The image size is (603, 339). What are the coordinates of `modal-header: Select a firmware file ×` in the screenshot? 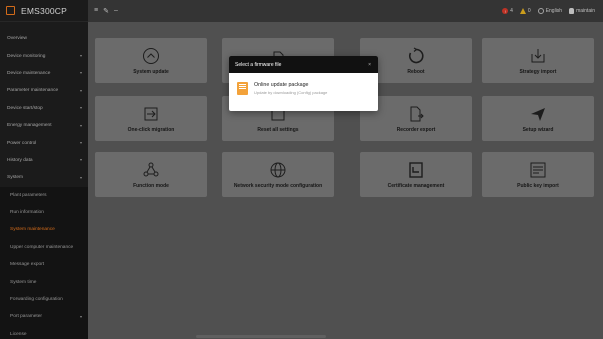 It's located at (303, 64).